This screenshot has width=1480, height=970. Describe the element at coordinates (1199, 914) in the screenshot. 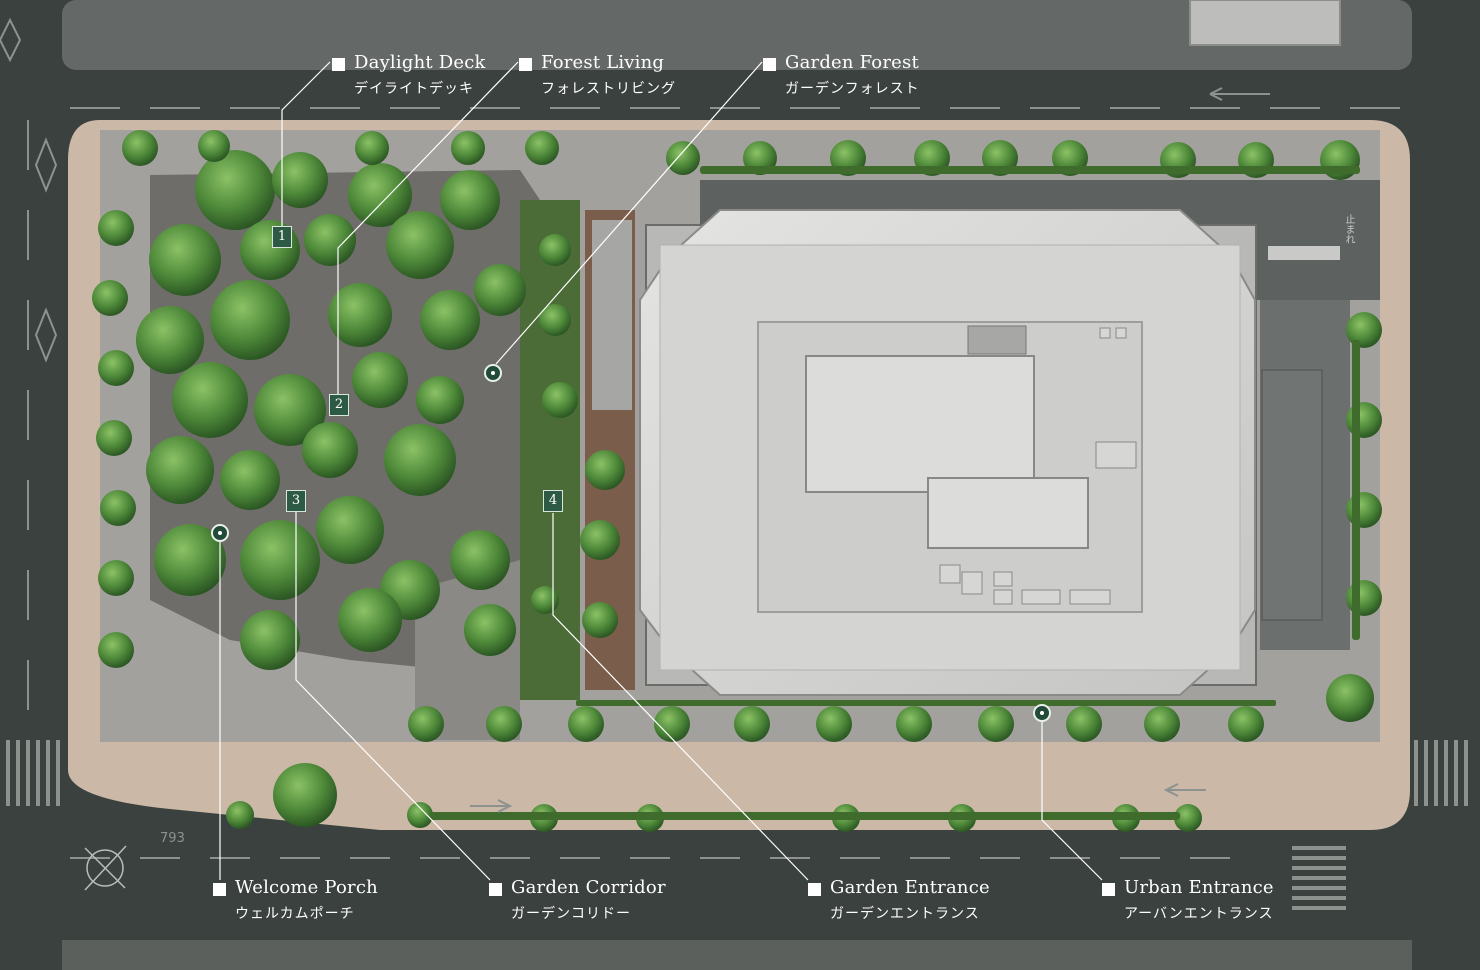

I see `callout-name-jp: アーバンエントランス` at that location.